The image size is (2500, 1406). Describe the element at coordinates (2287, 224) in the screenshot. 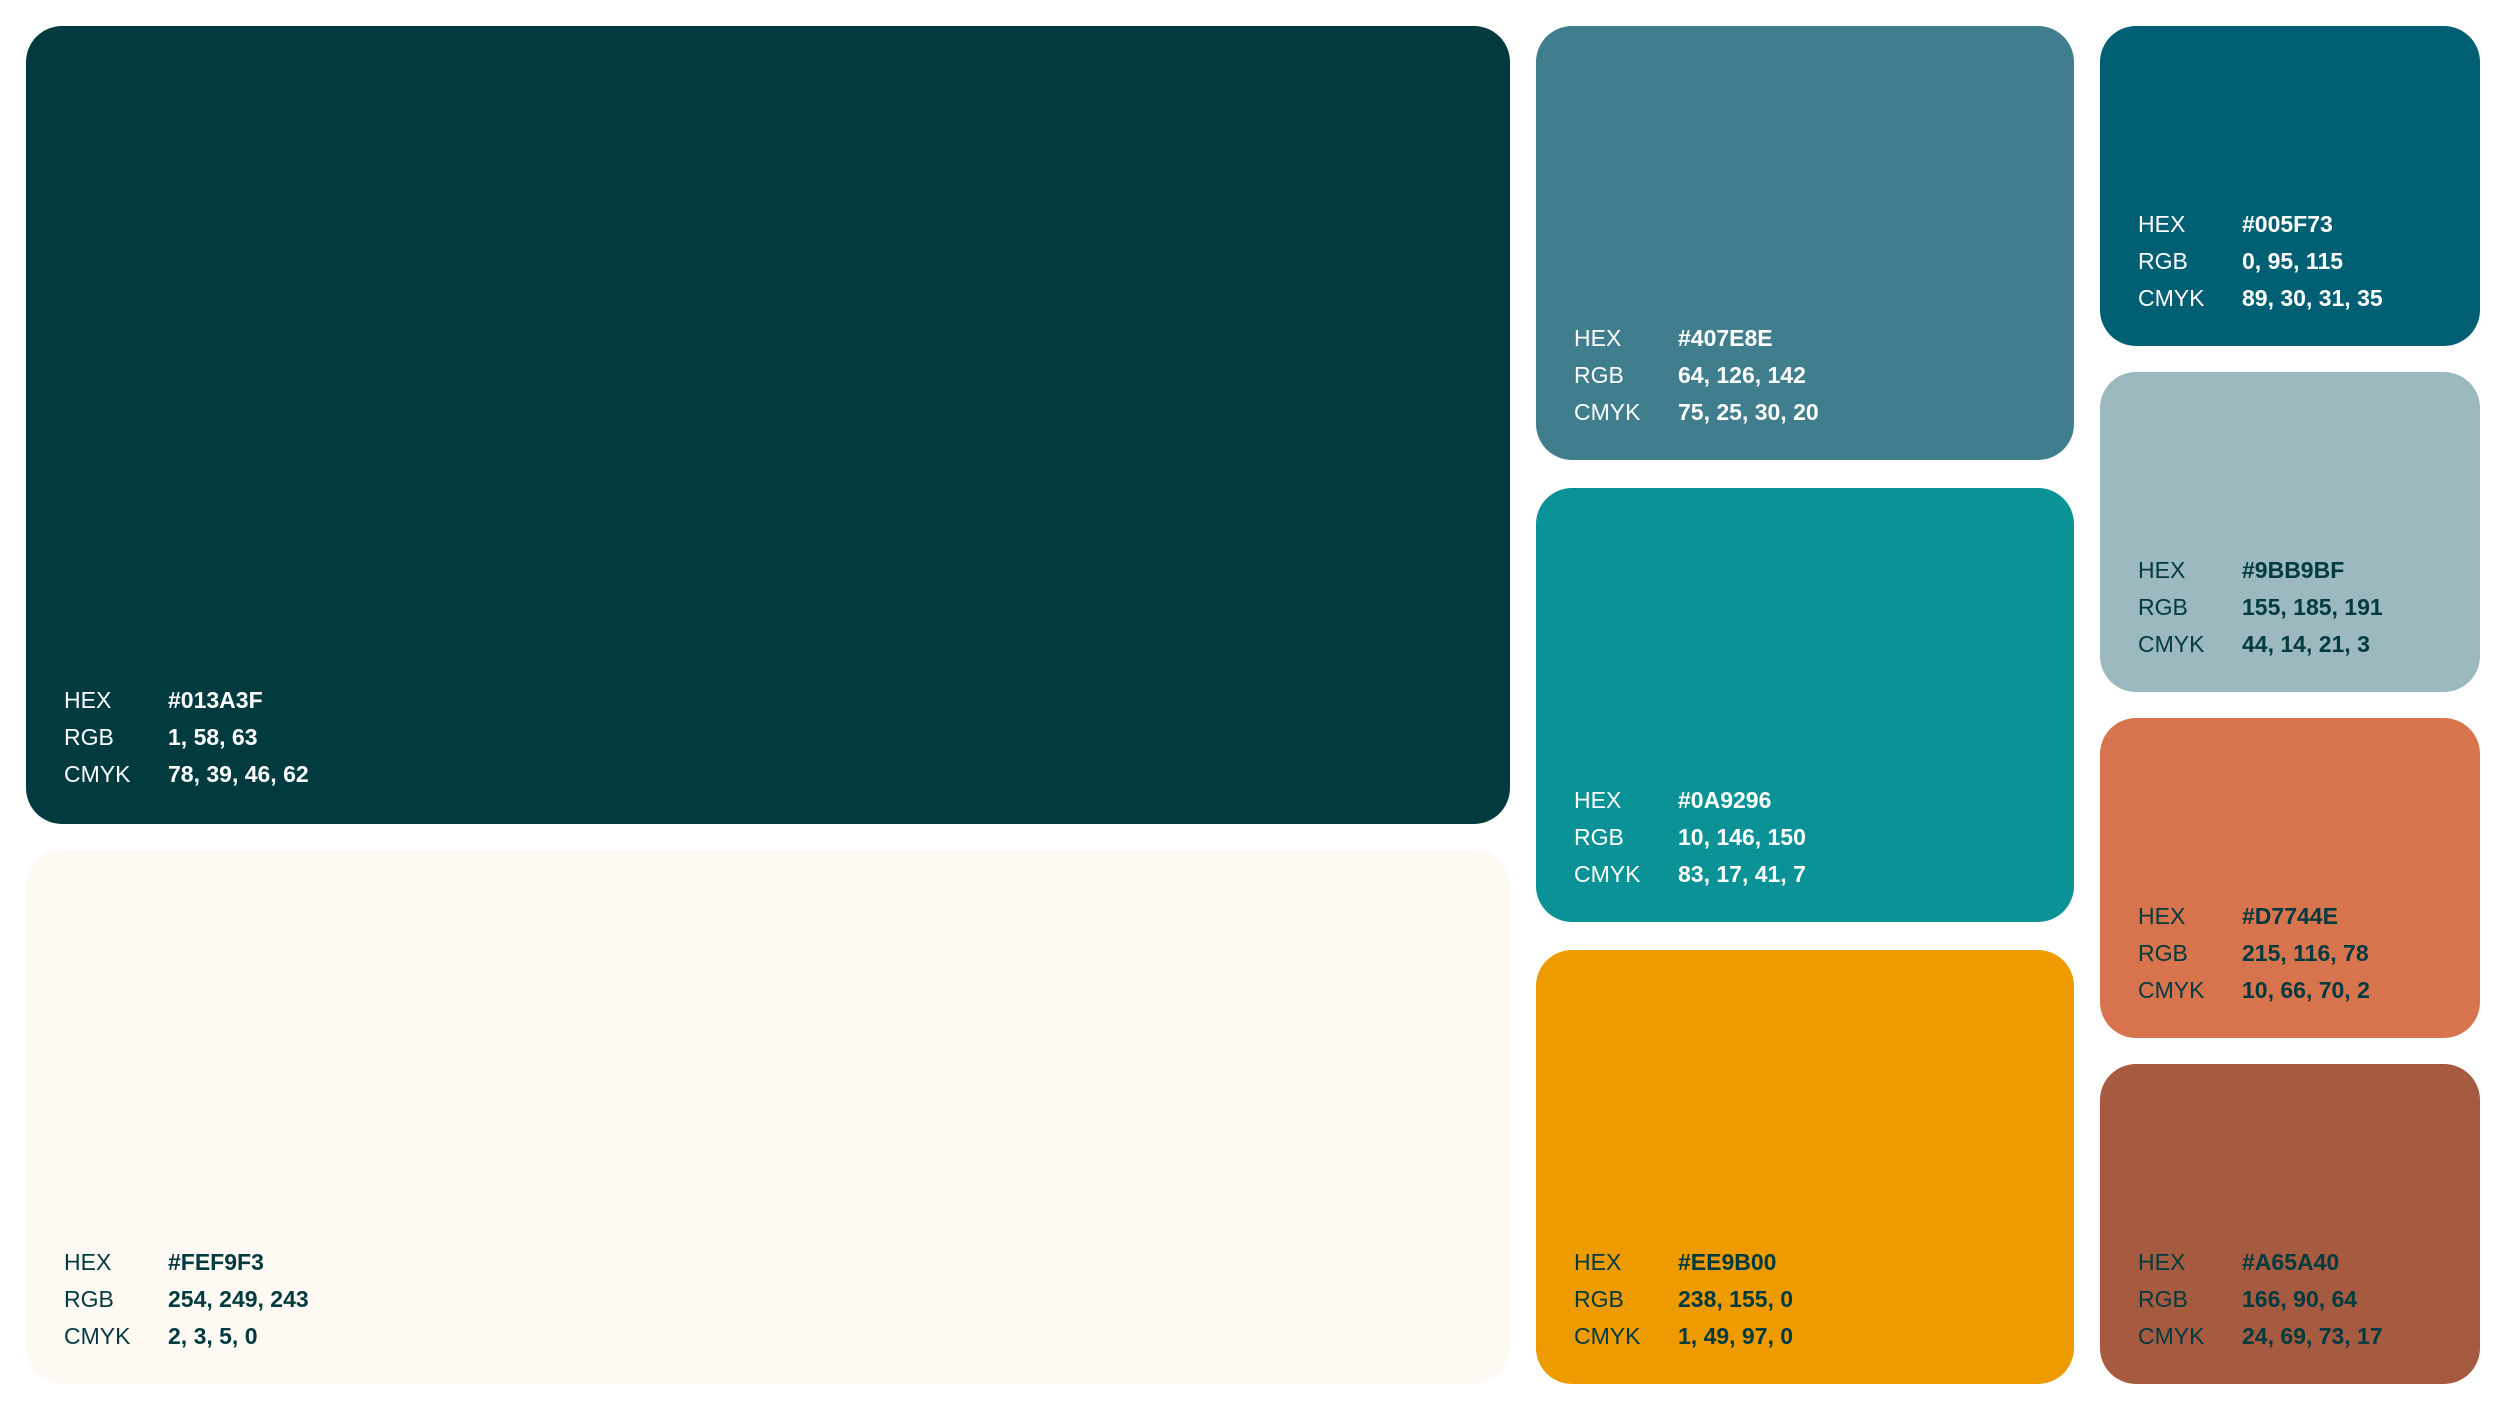

I see `hex-value: #005F73` at that location.